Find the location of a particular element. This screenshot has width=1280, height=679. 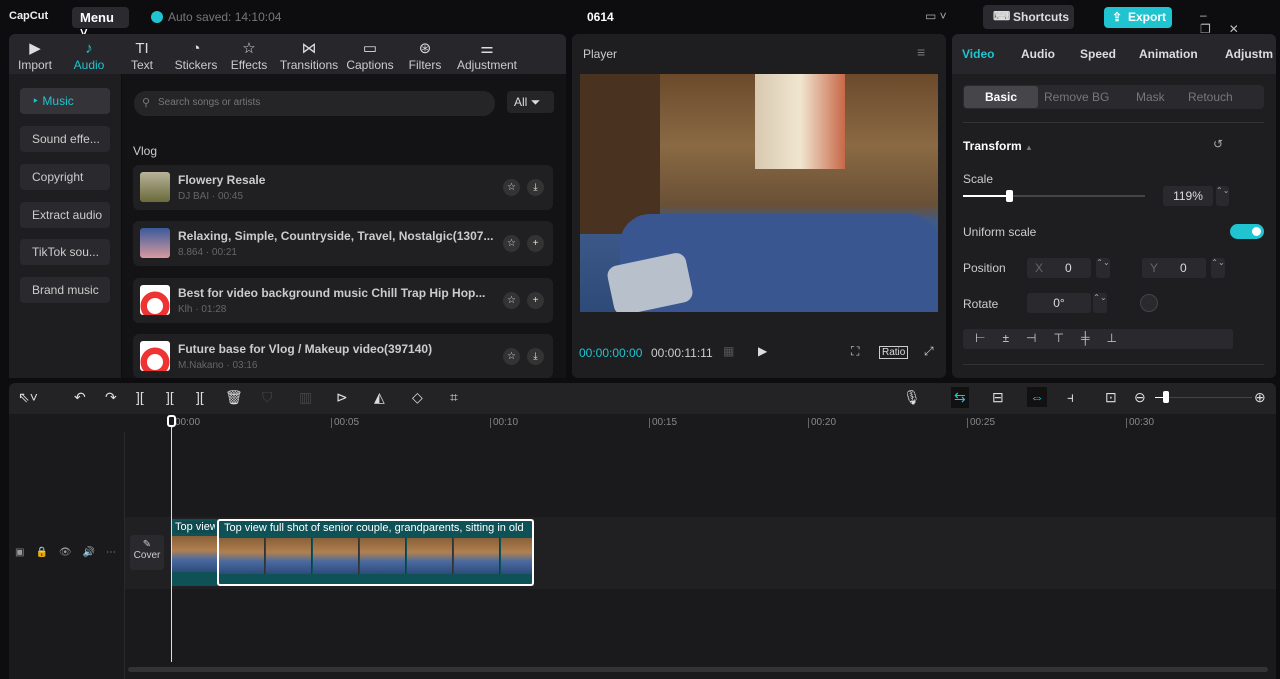

split-right-icon: ][ is located at coordinates (200, 397).